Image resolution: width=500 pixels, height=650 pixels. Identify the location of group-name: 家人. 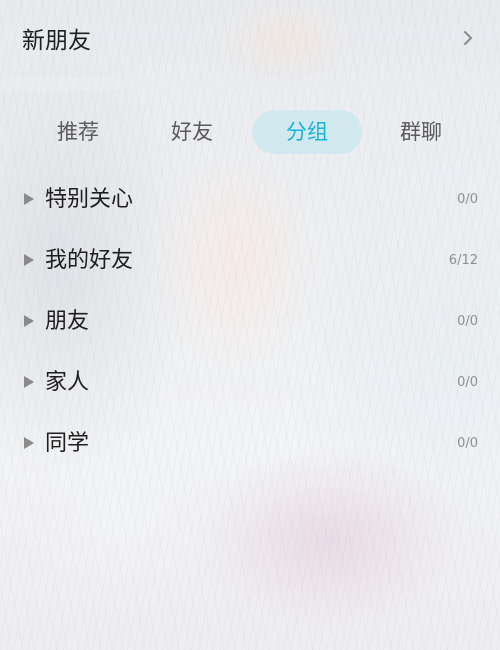
(67, 382).